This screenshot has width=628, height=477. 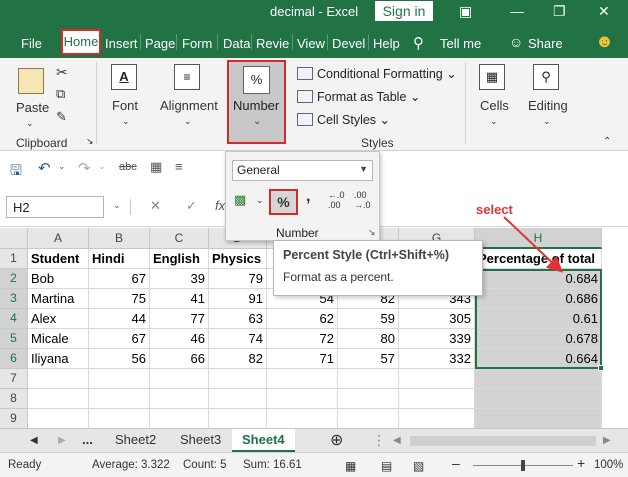 What do you see at coordinates (418, 43) in the screenshot?
I see `lightbulb-icon: ⚲` at bounding box center [418, 43].